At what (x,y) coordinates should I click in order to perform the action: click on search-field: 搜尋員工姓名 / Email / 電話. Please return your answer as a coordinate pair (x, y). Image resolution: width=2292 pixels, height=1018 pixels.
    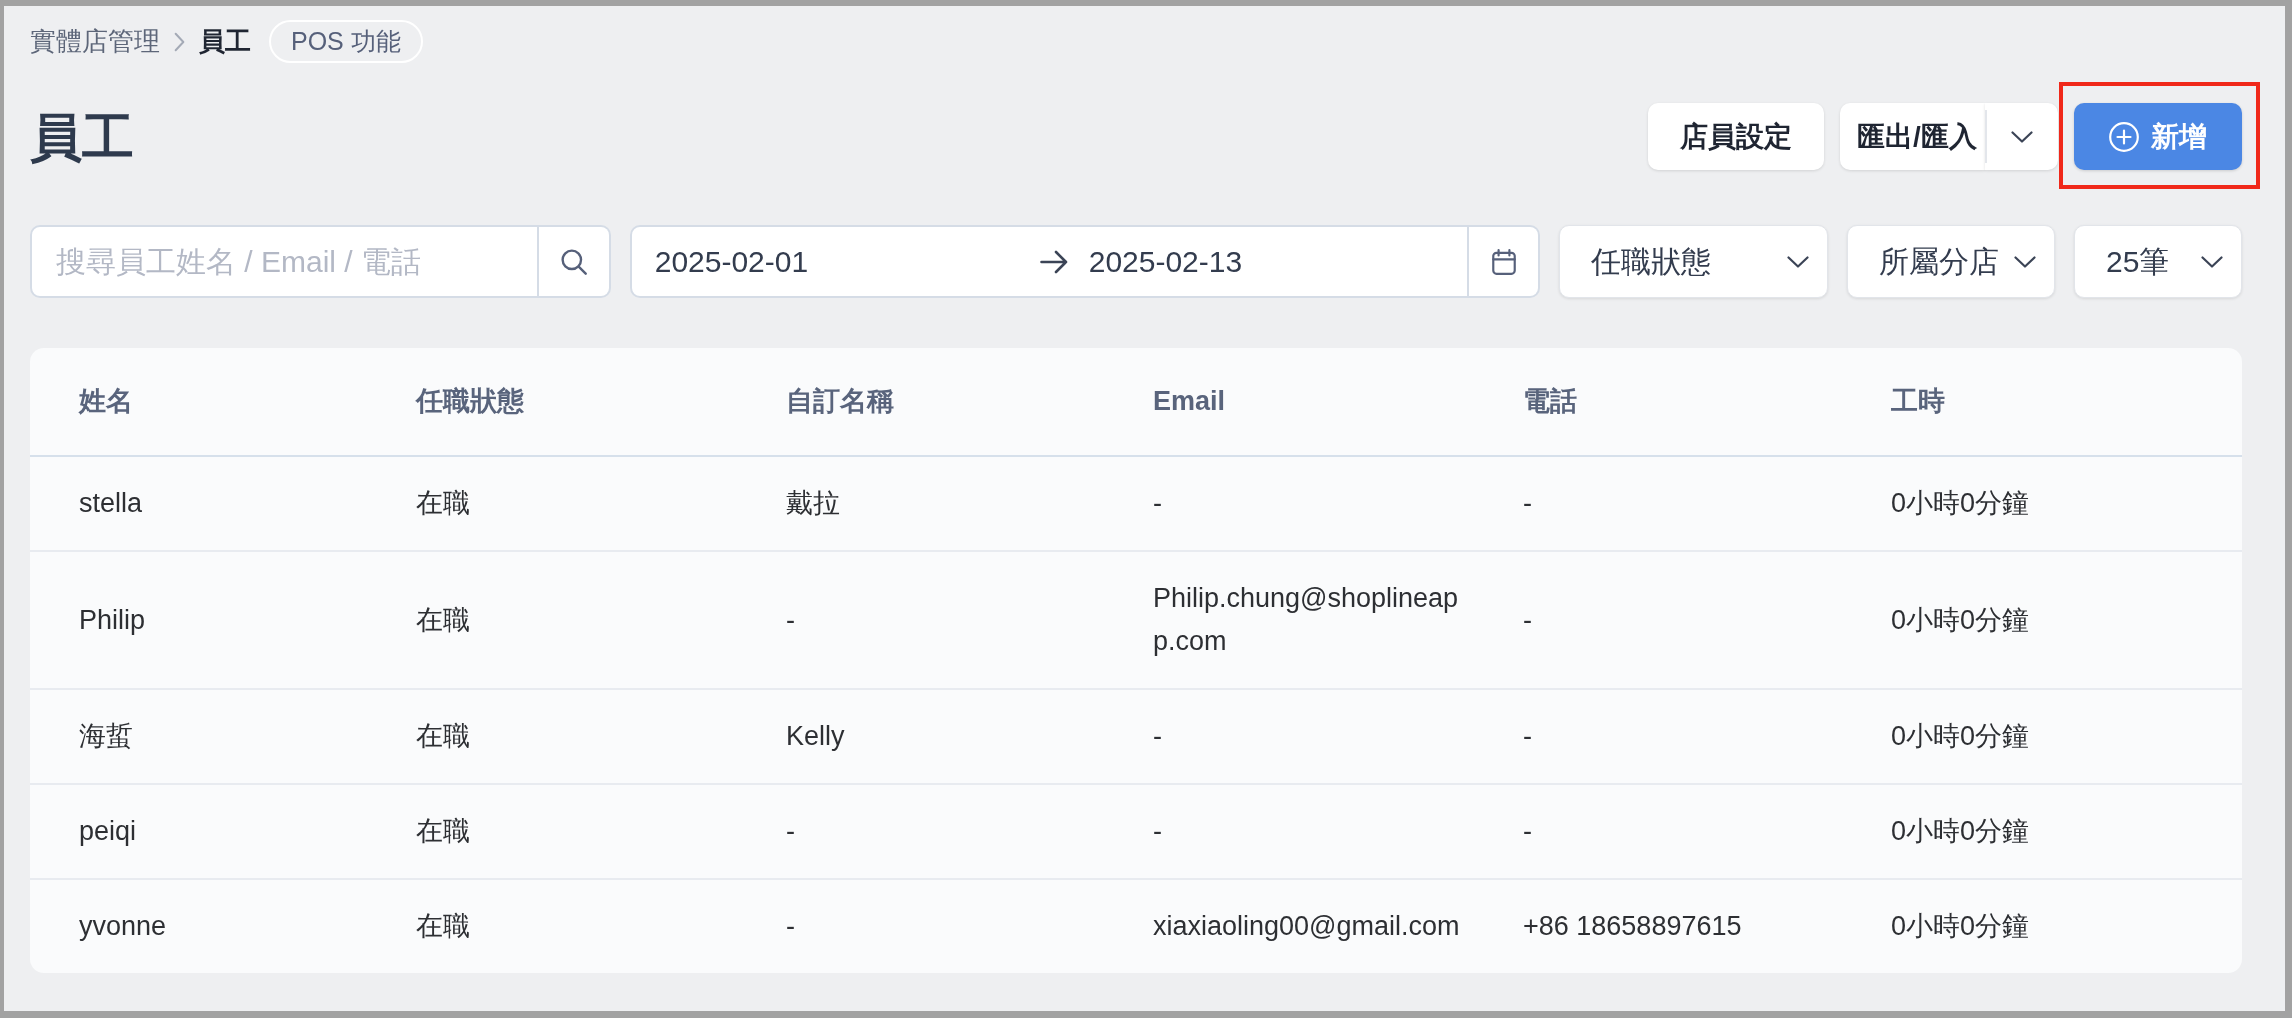
    Looking at the image, I should click on (284, 261).